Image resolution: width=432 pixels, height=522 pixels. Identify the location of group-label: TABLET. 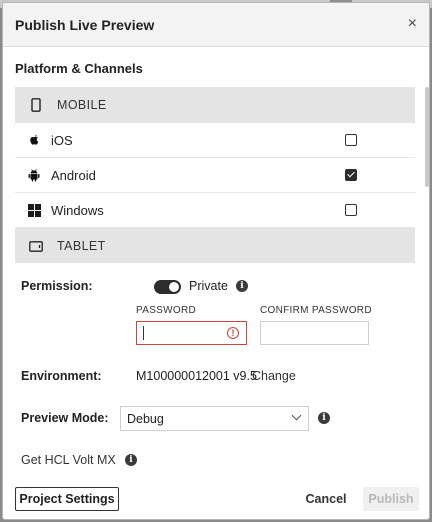
(81, 246).